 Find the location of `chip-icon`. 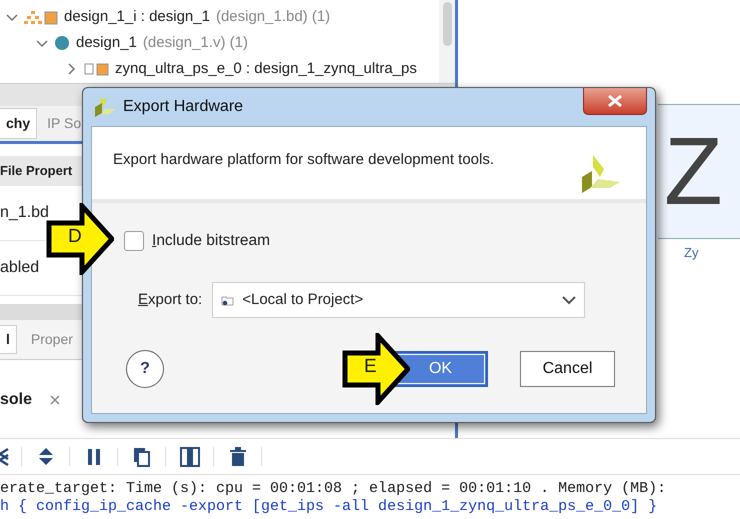

chip-icon is located at coordinates (95, 69).